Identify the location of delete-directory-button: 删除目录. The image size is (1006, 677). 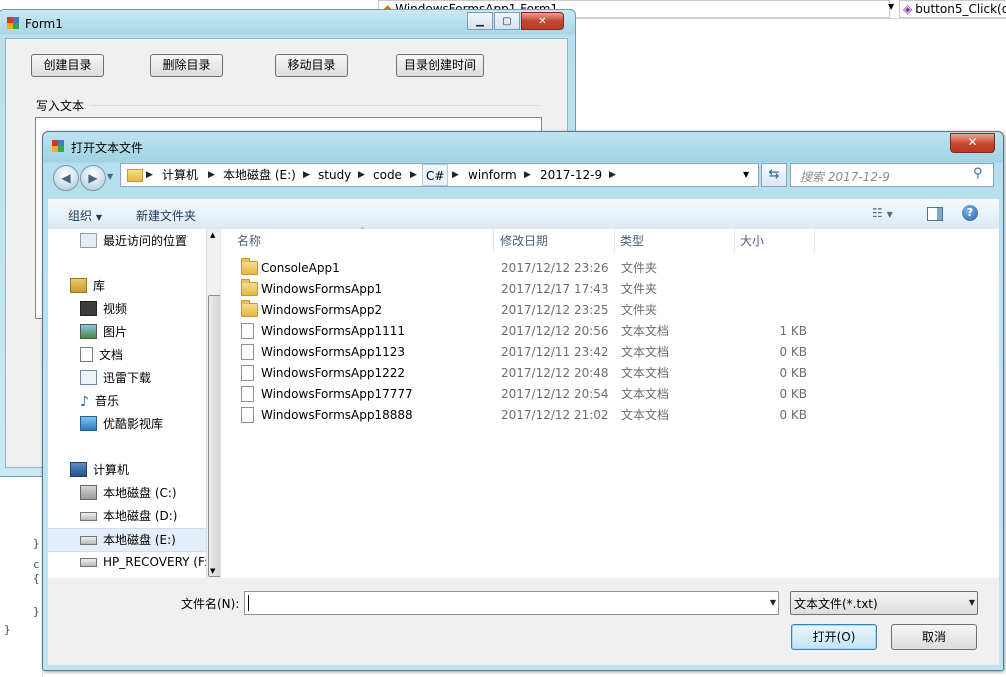
(186, 65).